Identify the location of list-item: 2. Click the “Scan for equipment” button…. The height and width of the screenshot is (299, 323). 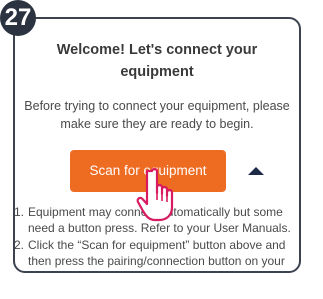
(154, 254).